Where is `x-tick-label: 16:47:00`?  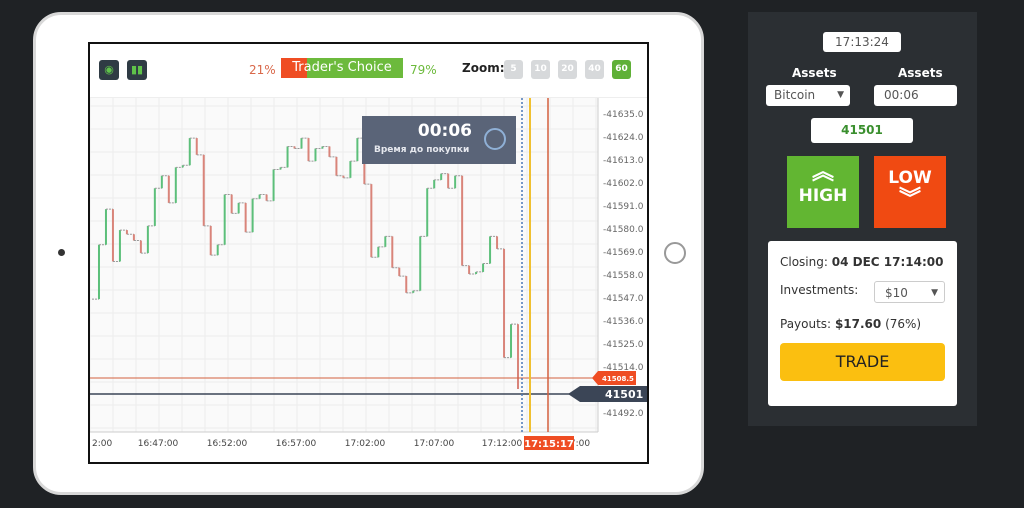
x-tick-label: 16:47:00 is located at coordinates (158, 444).